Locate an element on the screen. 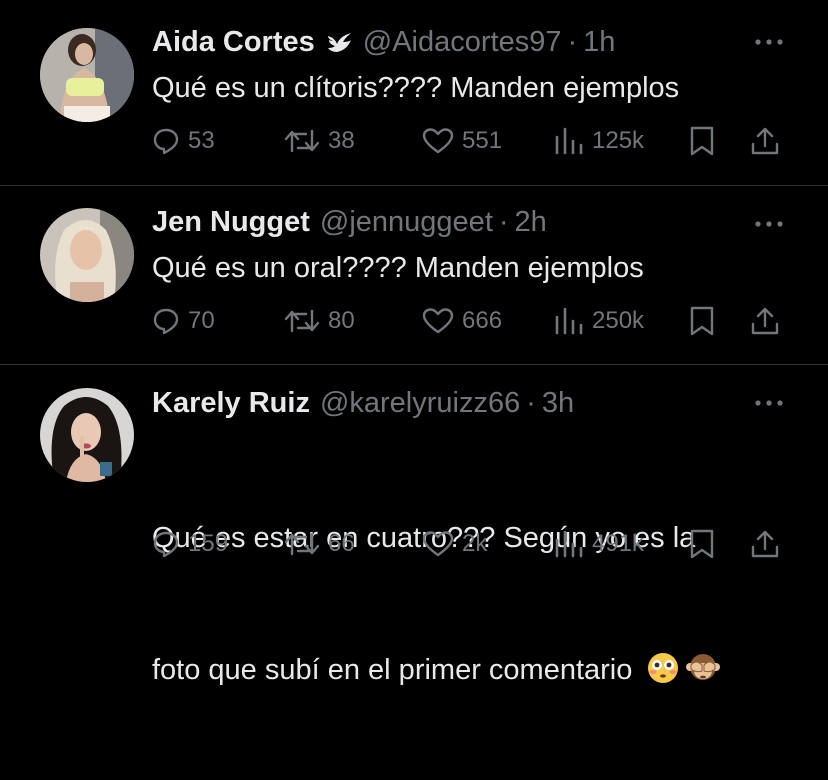 The height and width of the screenshot is (780, 828). see-no-evil-monkey-icon is located at coordinates (703, 667).